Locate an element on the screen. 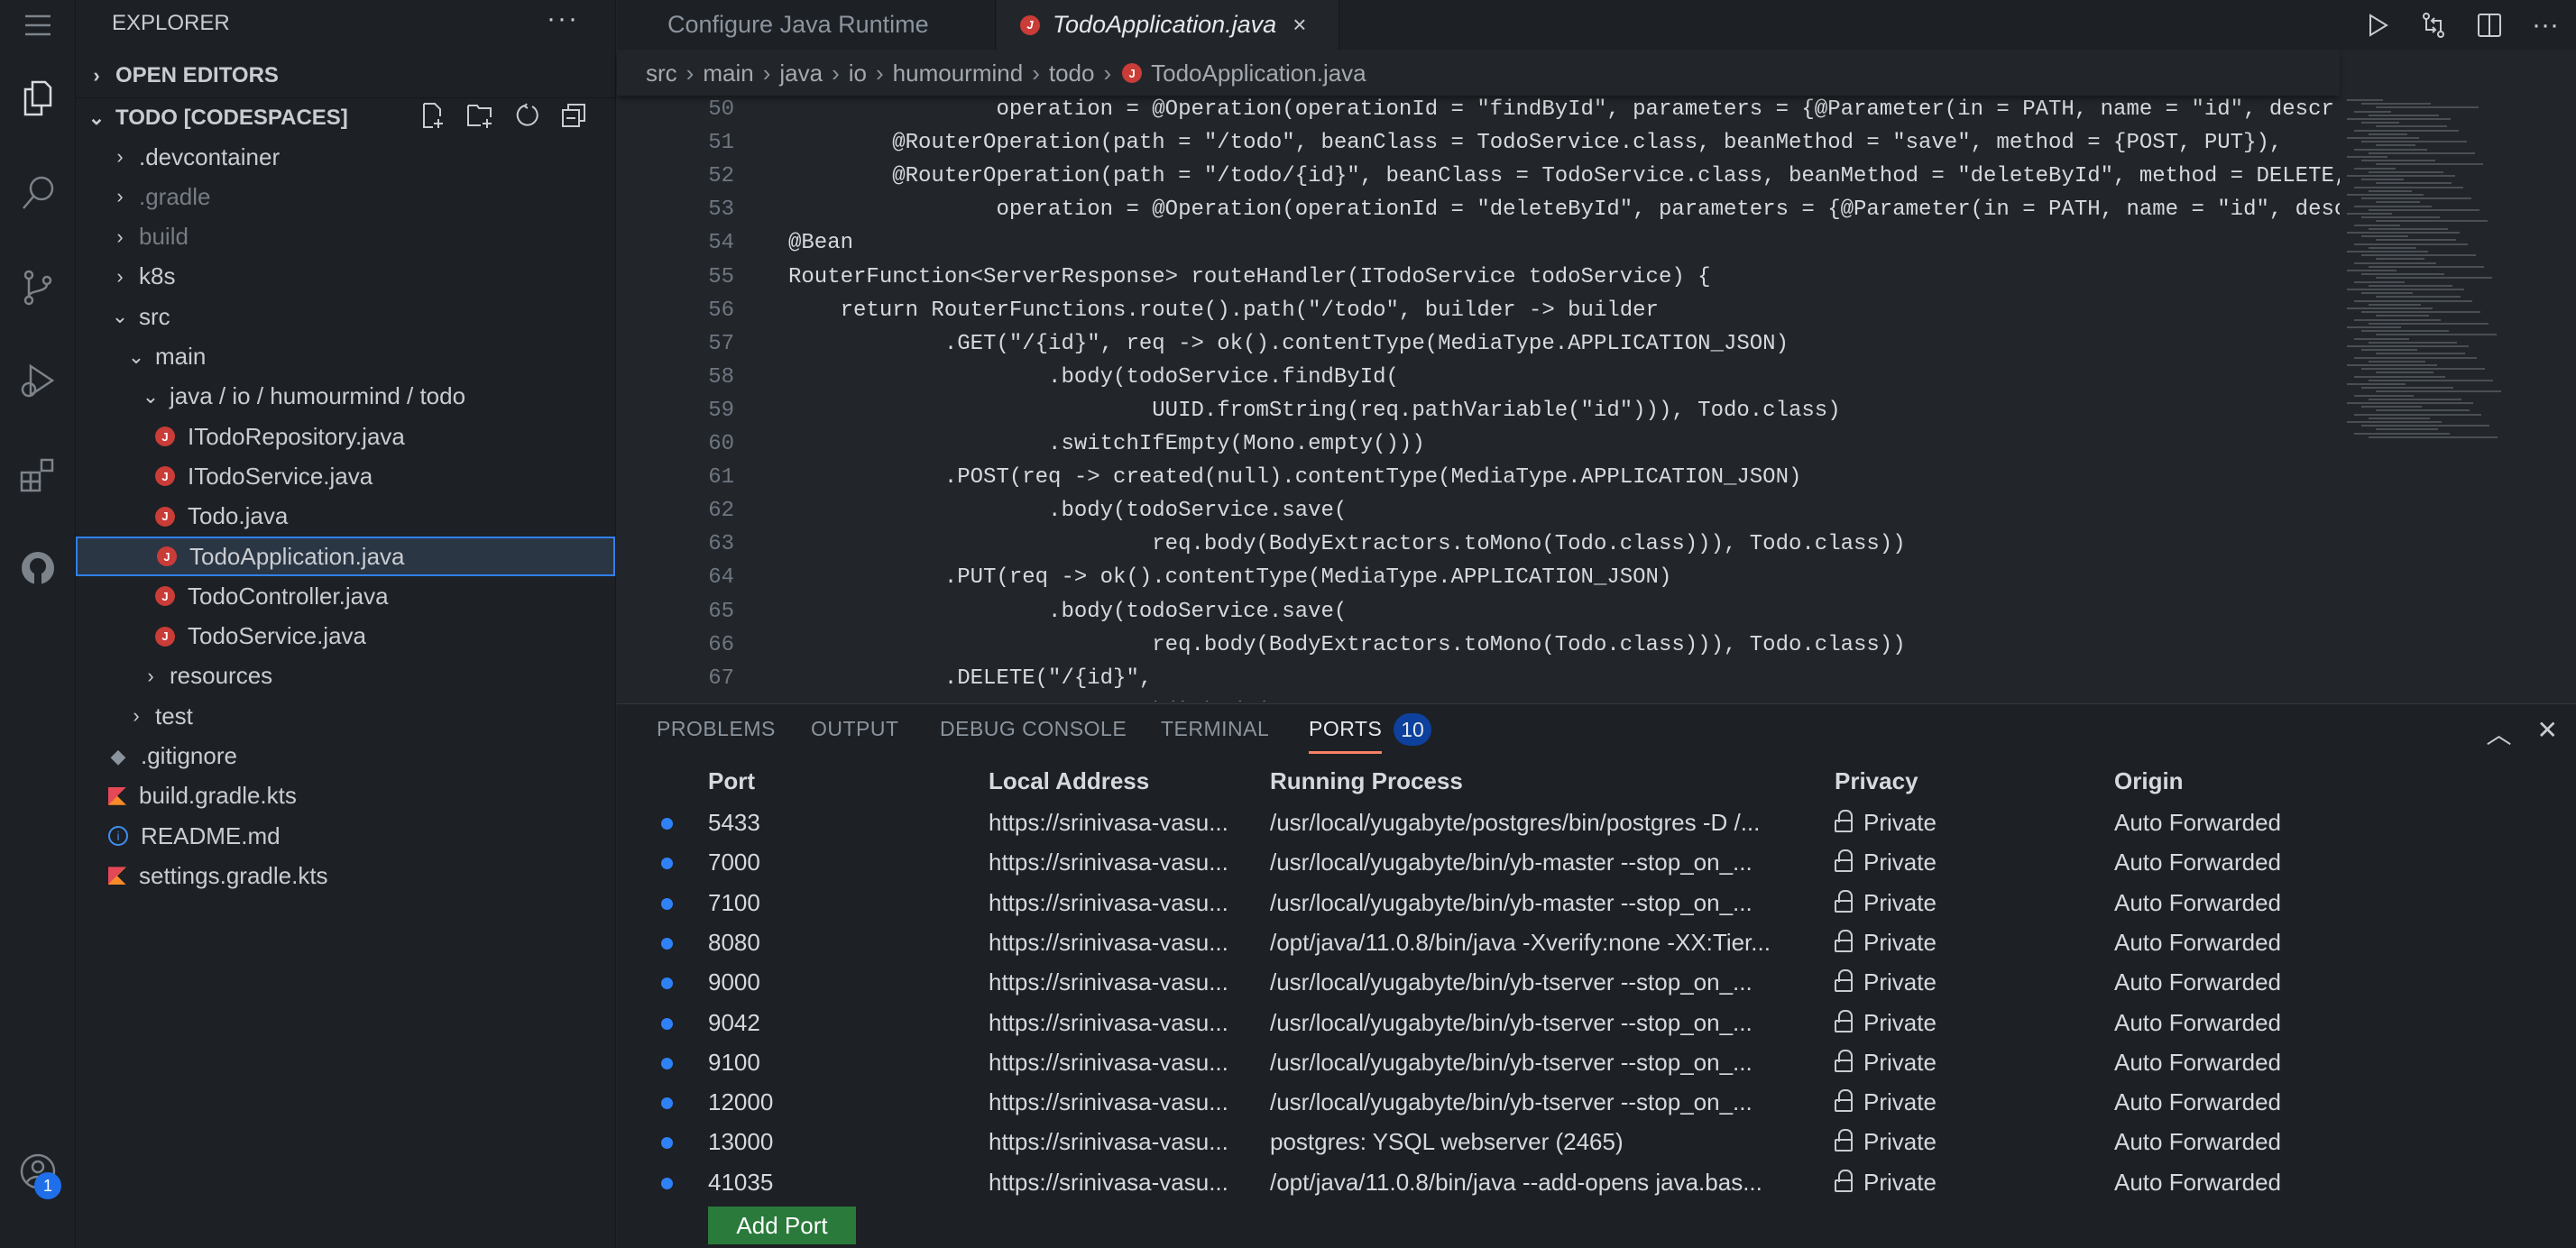 Image resolution: width=2576 pixels, height=1248 pixels. split-editor-icon is located at coordinates (2489, 25).